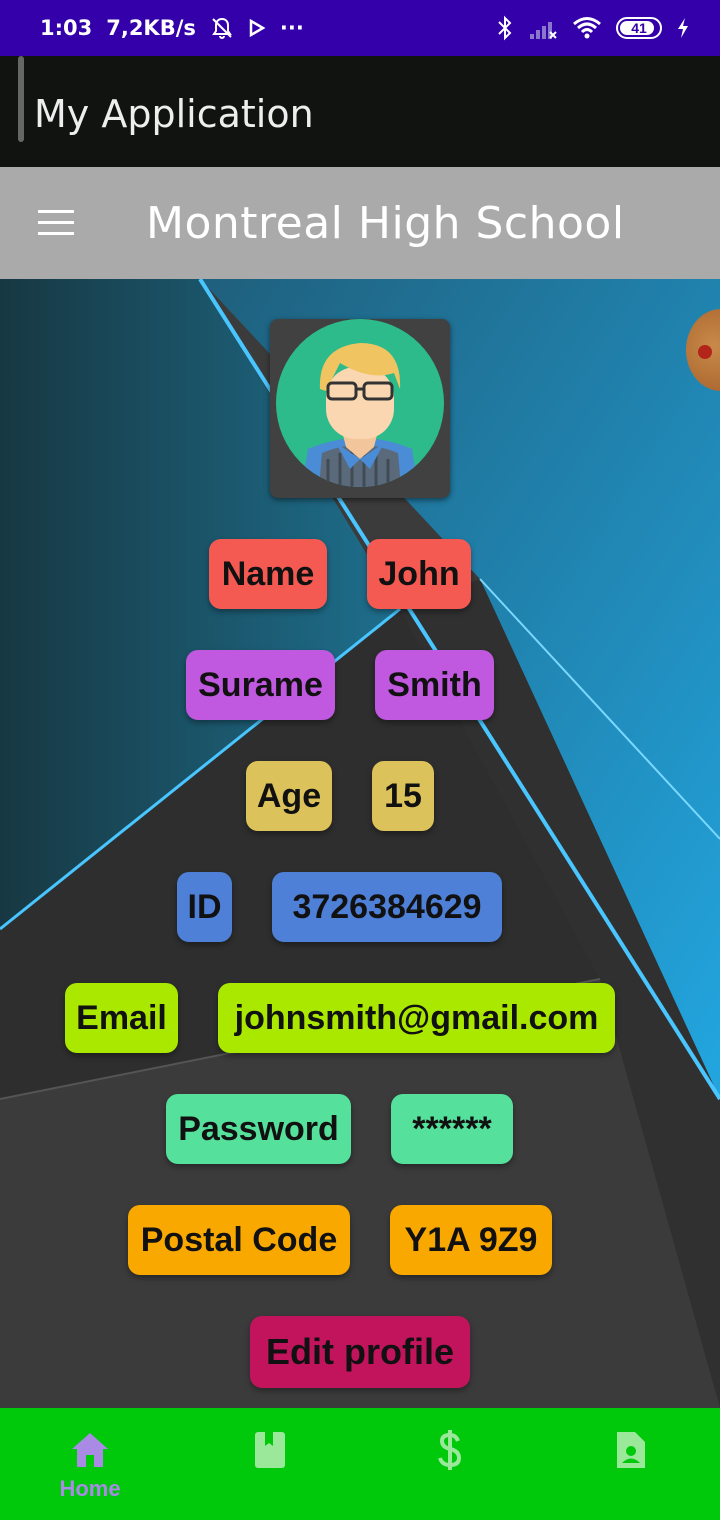  I want to click on signal-icon, so click(543, 30).